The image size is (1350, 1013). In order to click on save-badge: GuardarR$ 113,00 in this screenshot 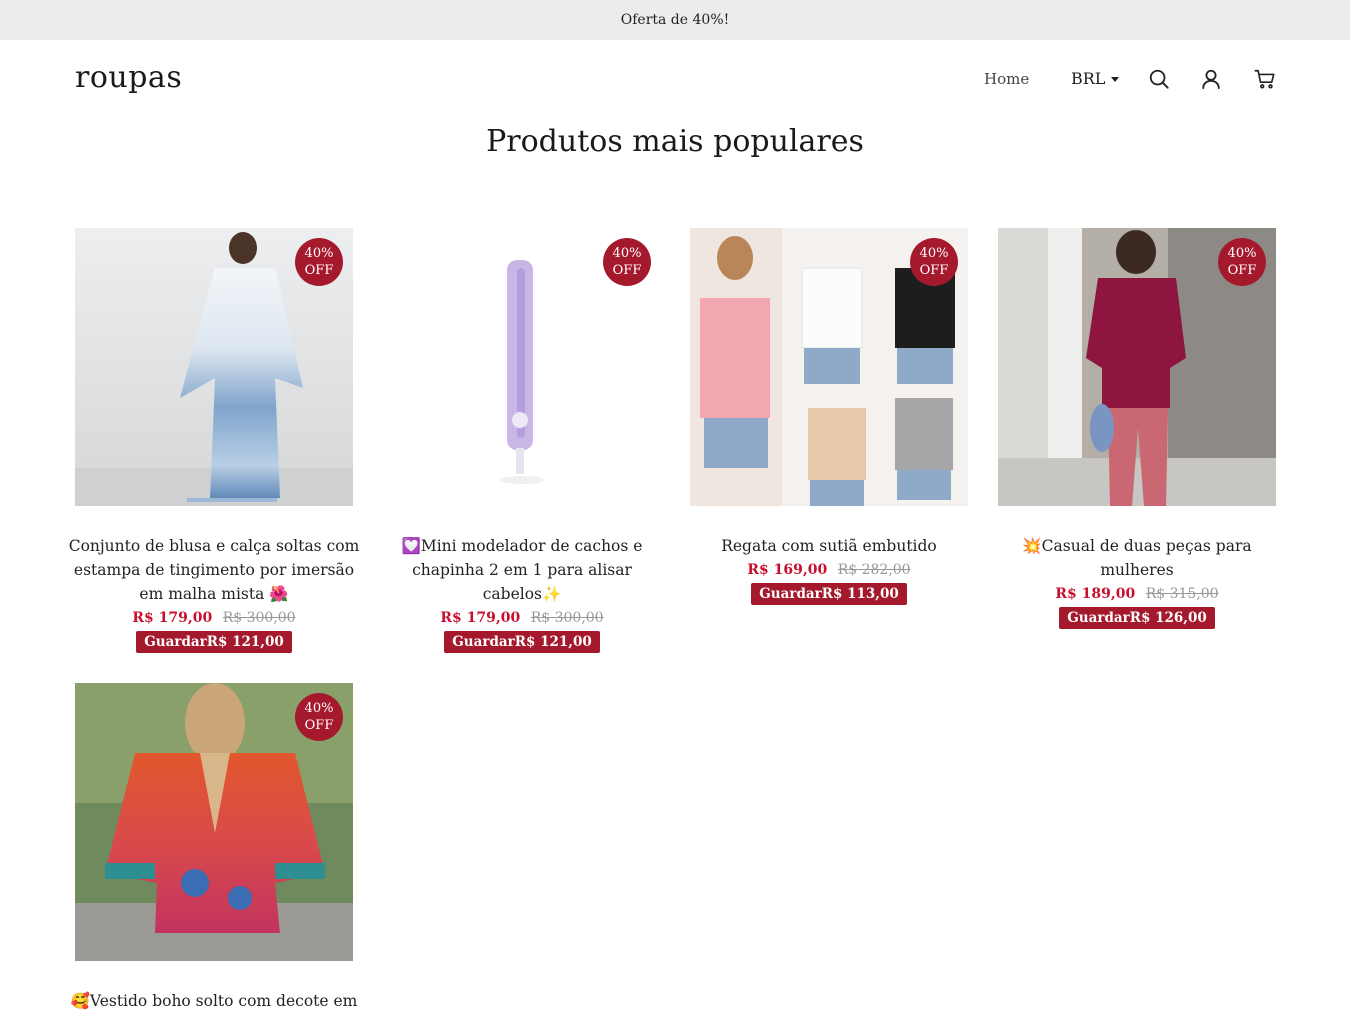, I will do `click(829, 594)`.